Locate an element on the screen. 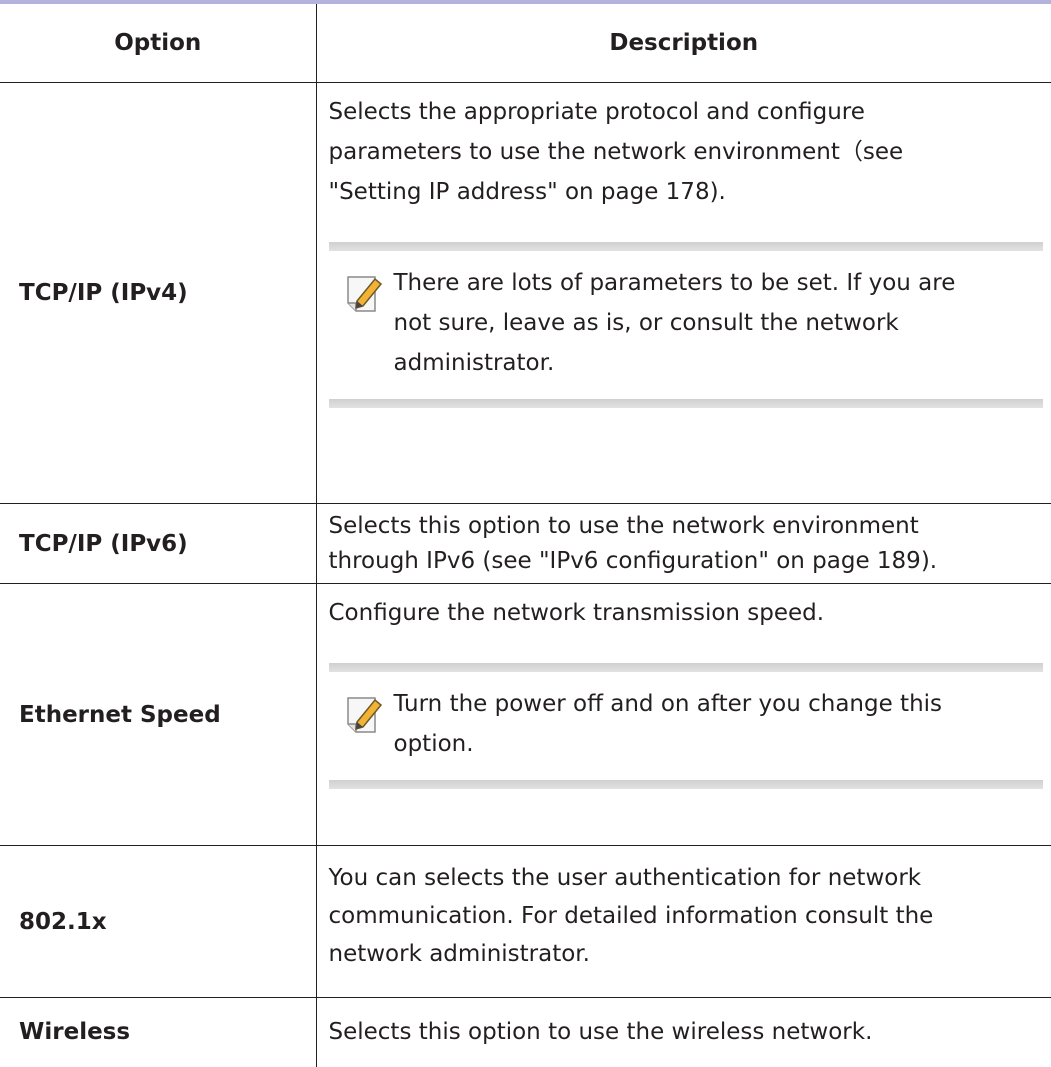  option-name: TCP/IP (IPv4) is located at coordinates (158, 293).